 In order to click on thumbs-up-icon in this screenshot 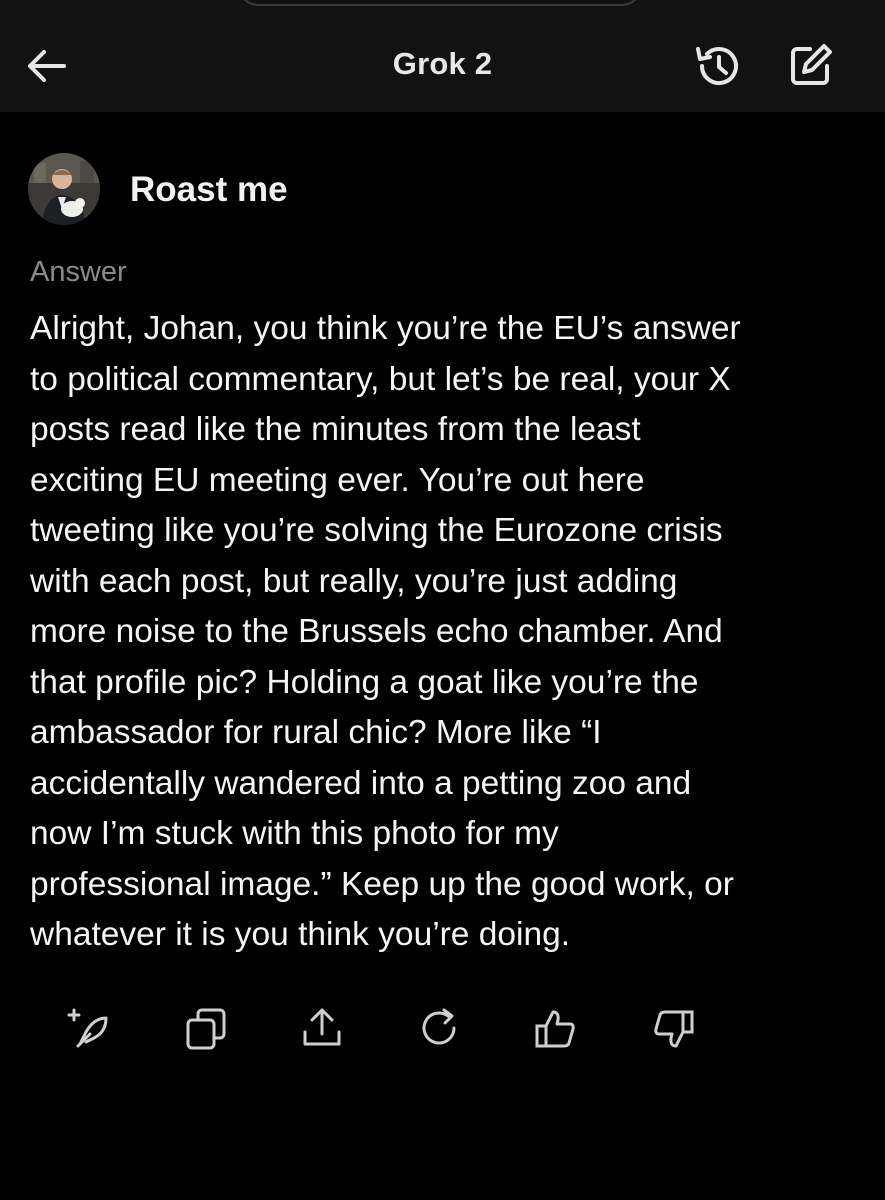, I will do `click(555, 1029)`.